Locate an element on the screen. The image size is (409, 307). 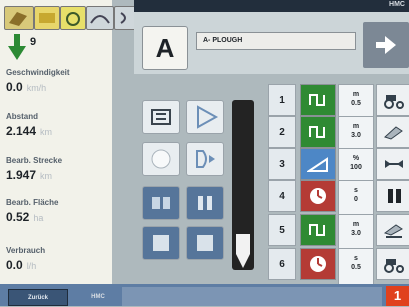
section-value: 0 is located at coordinates (356, 199).